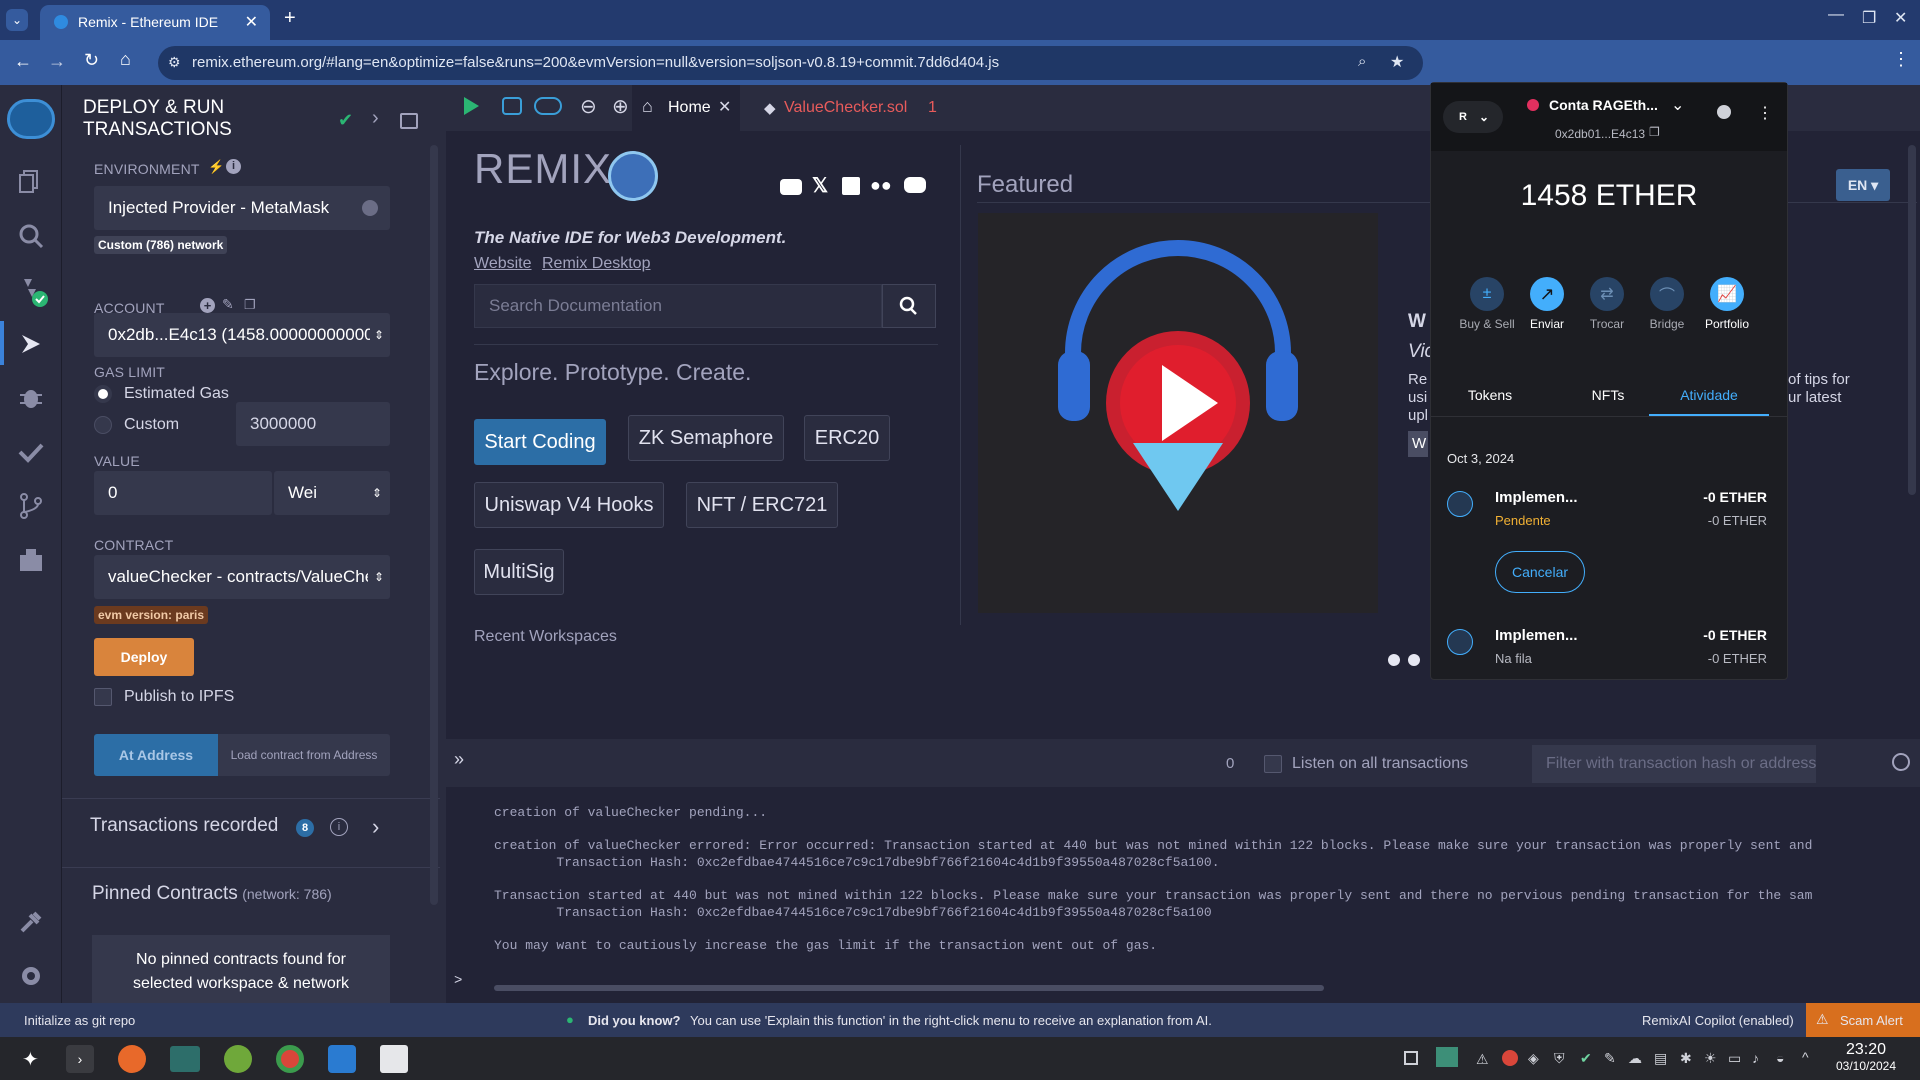 The width and height of the screenshot is (1920, 1080). I want to click on ai-copilot-toggle: RemixAI Copilot (enabled), so click(1718, 1020).